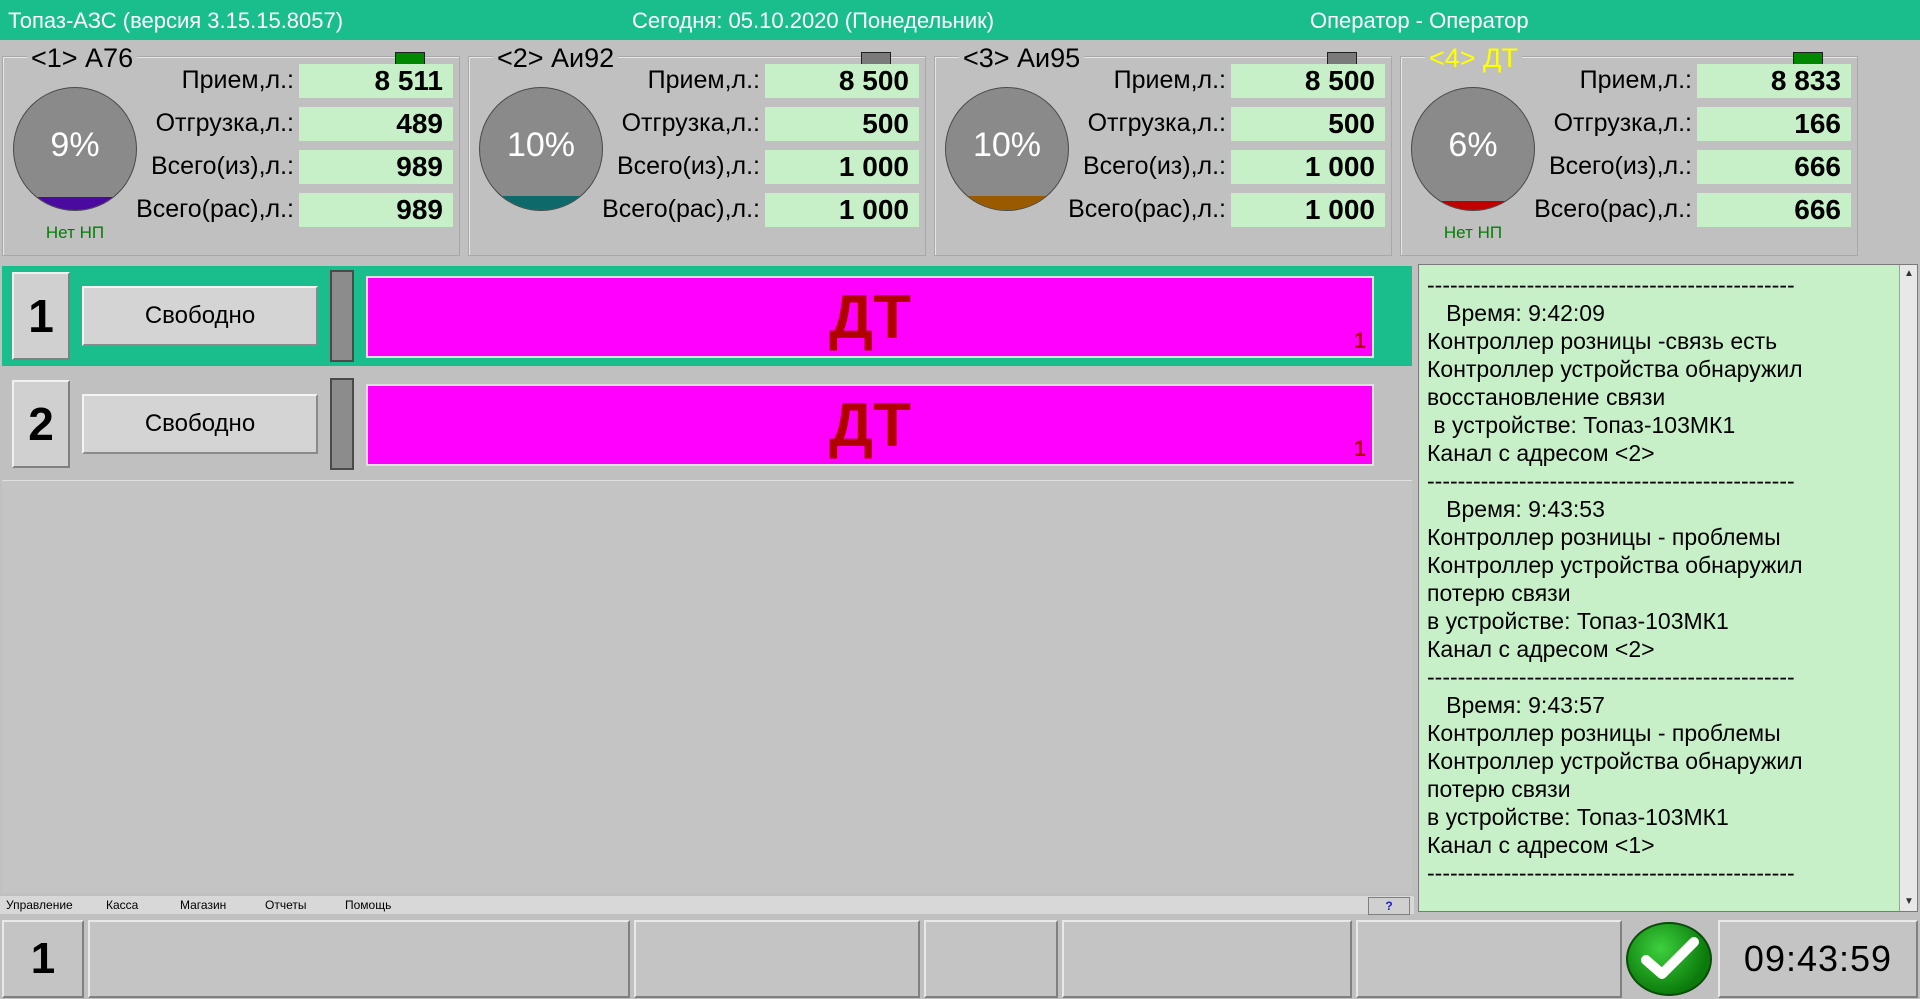  What do you see at coordinates (707, 905) in the screenshot?
I see `menu-bar: Управление Касса Магазин Отчеты Помощь` at bounding box center [707, 905].